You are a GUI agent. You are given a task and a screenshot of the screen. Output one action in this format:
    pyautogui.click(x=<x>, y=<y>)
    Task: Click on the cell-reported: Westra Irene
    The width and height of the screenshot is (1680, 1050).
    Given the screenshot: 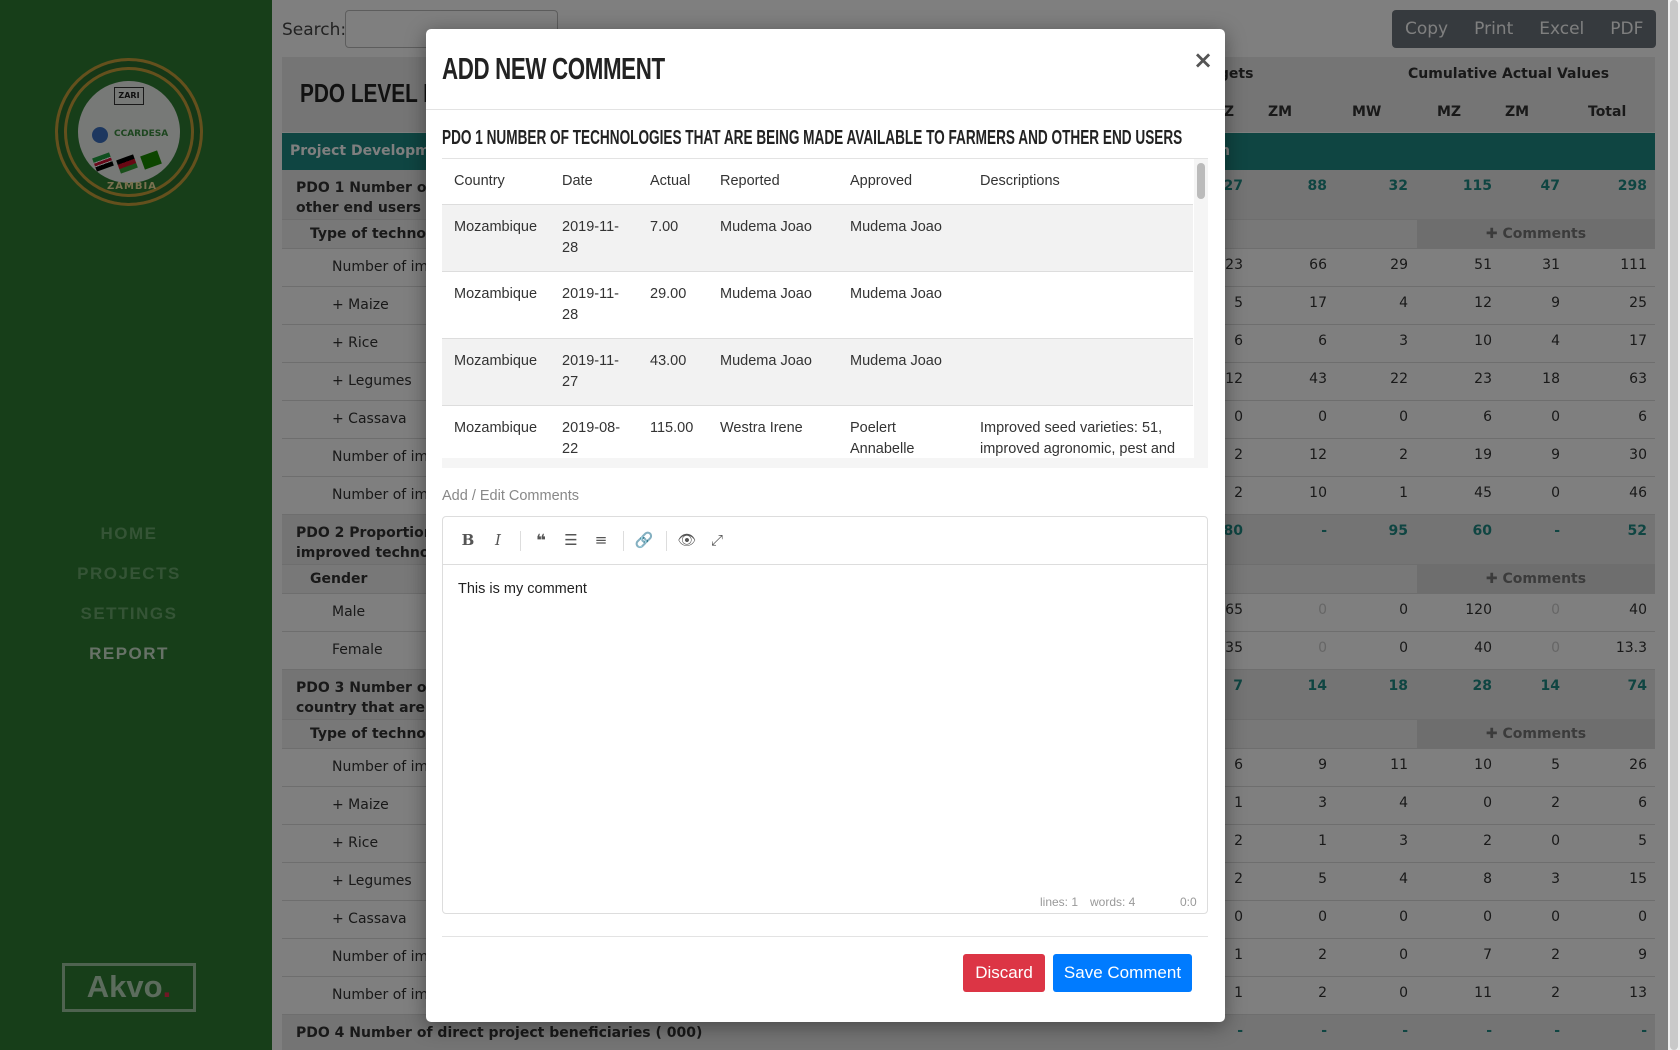 What is the action you would take?
    pyautogui.click(x=761, y=428)
    